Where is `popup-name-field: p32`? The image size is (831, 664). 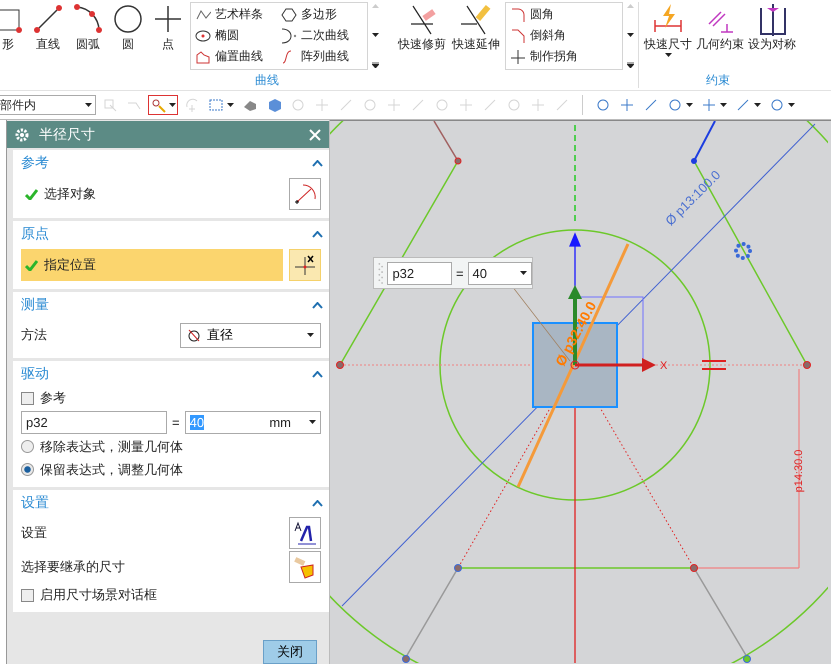 popup-name-field: p32 is located at coordinates (419, 273).